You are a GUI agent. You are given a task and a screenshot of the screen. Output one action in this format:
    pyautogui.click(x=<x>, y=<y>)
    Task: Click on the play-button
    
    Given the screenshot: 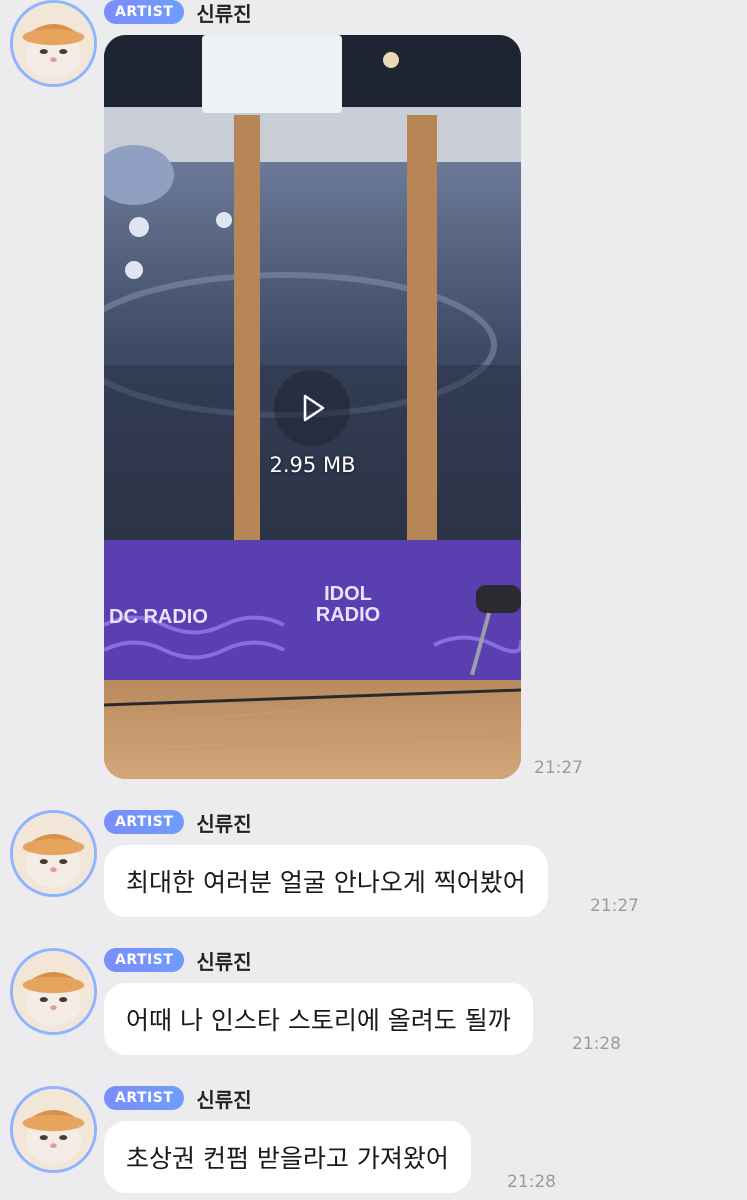 What is the action you would take?
    pyautogui.click(x=312, y=408)
    